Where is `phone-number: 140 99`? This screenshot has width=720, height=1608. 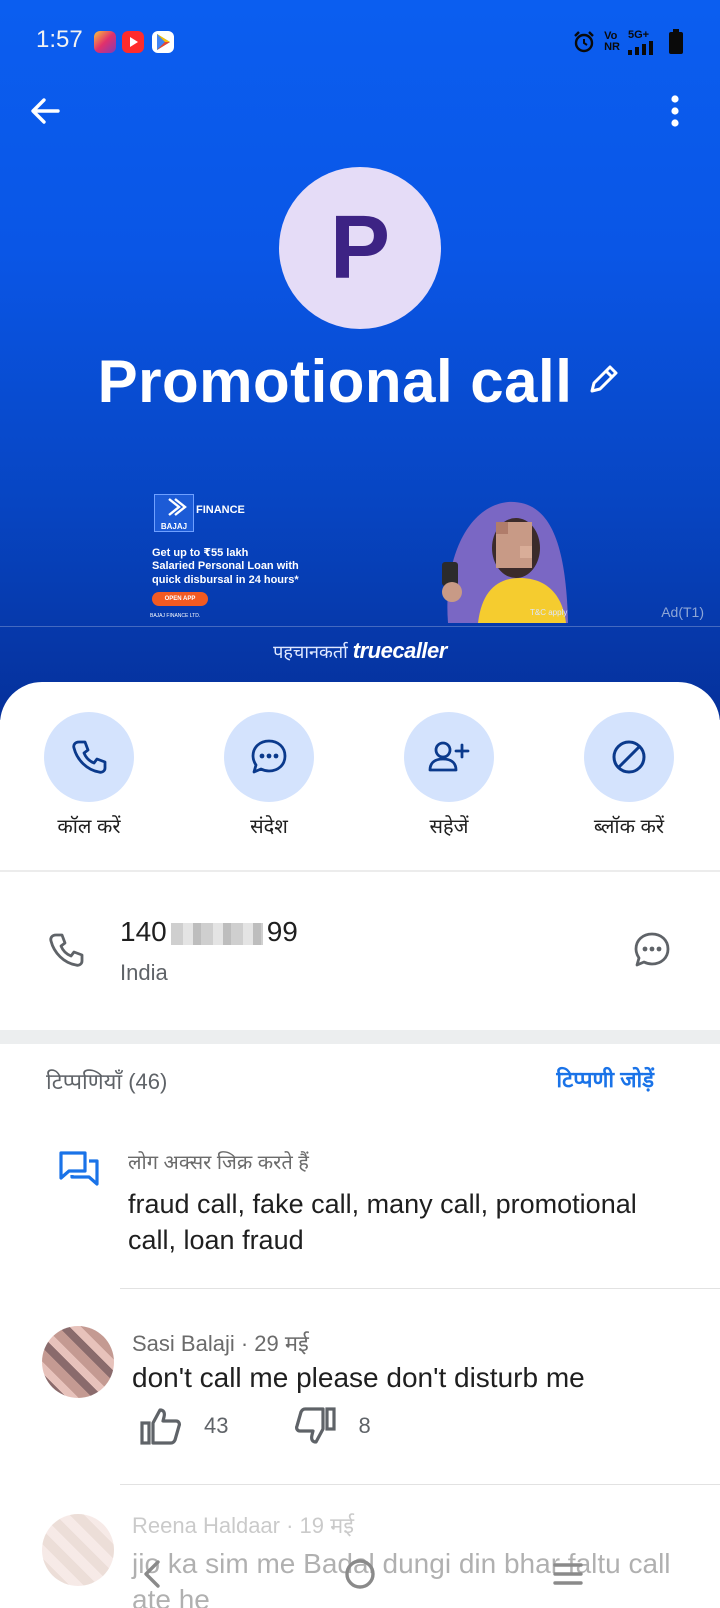
phone-number: 140 99 is located at coordinates (209, 932).